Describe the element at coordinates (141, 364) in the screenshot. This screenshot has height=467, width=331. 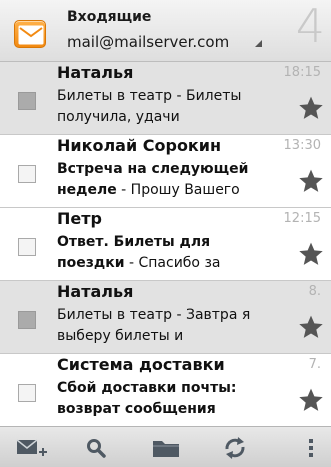
I see `message-sender: Система доставки` at that location.